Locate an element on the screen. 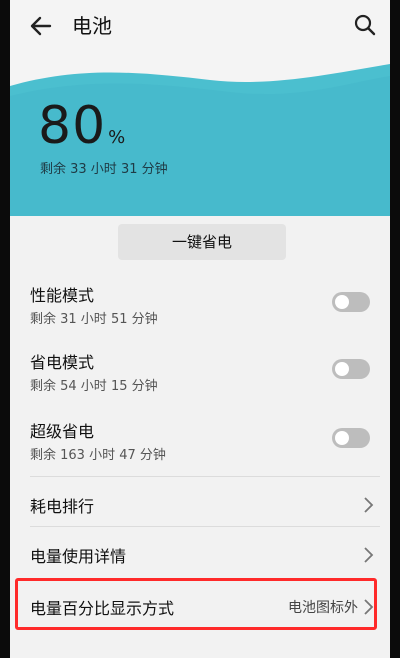  battery-percent: 80% is located at coordinates (81, 126).